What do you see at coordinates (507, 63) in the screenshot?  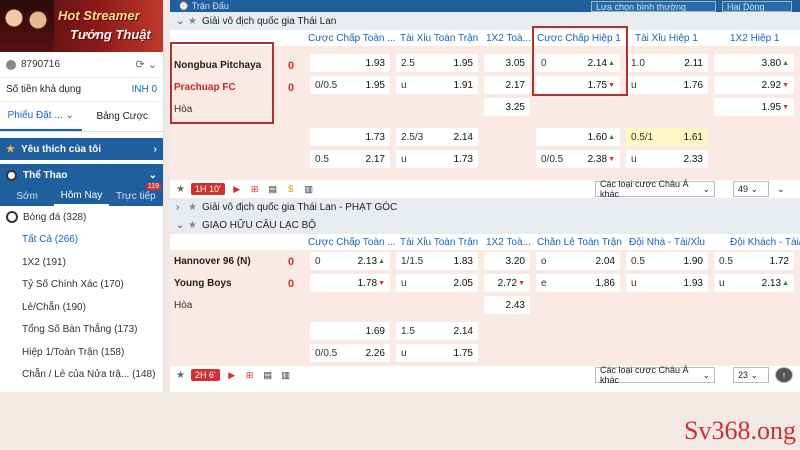 I see `odds-cell: 3.05` at bounding box center [507, 63].